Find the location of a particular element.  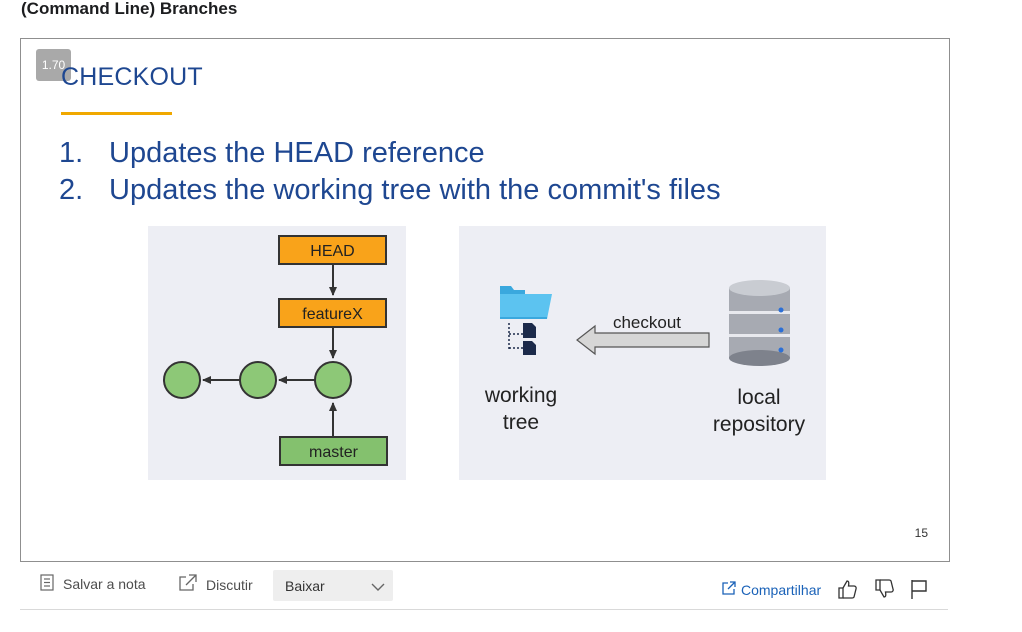

head-label: HEAD is located at coordinates (332, 251).